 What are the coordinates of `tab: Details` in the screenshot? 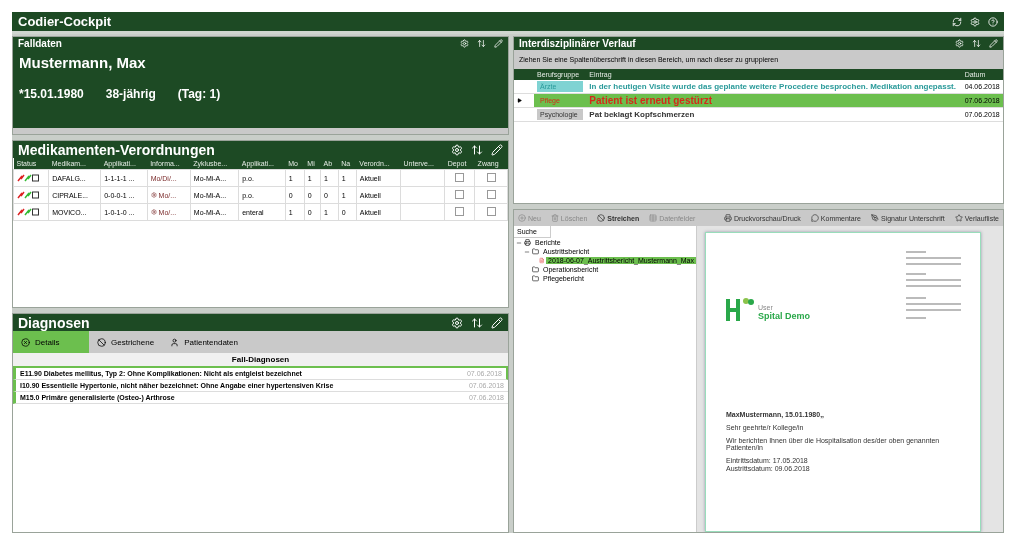 It's located at (51, 342).